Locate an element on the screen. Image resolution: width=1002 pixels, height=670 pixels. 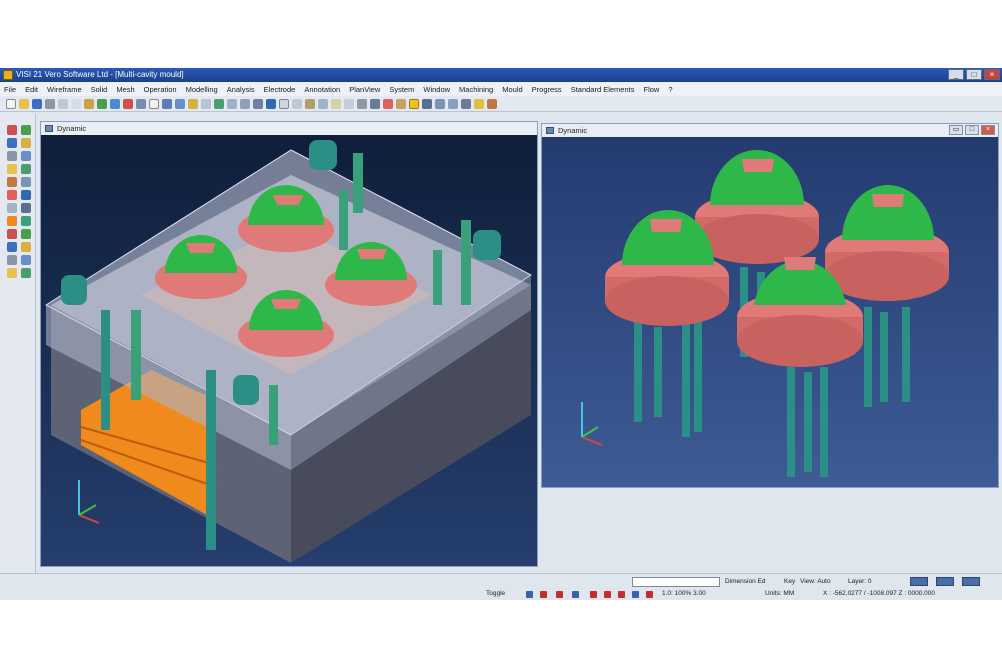
menu-operation: Operation is located at coordinates (160, 89).